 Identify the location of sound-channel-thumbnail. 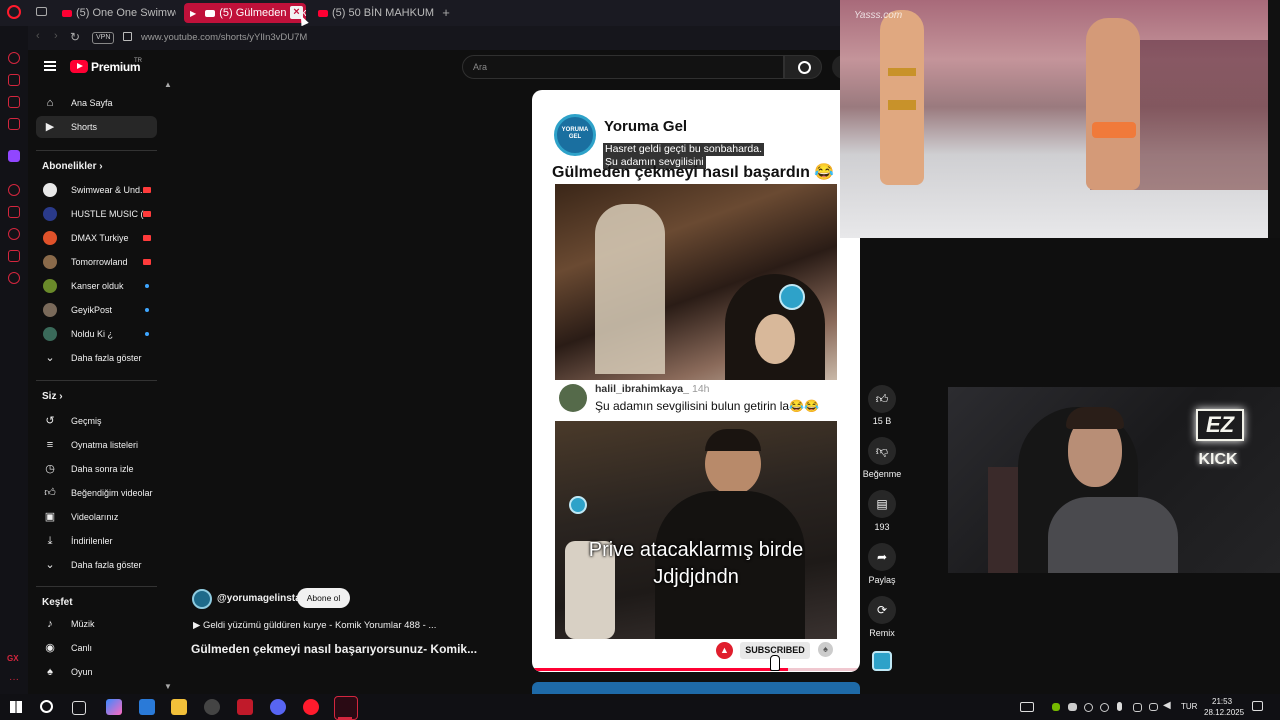
(882, 661).